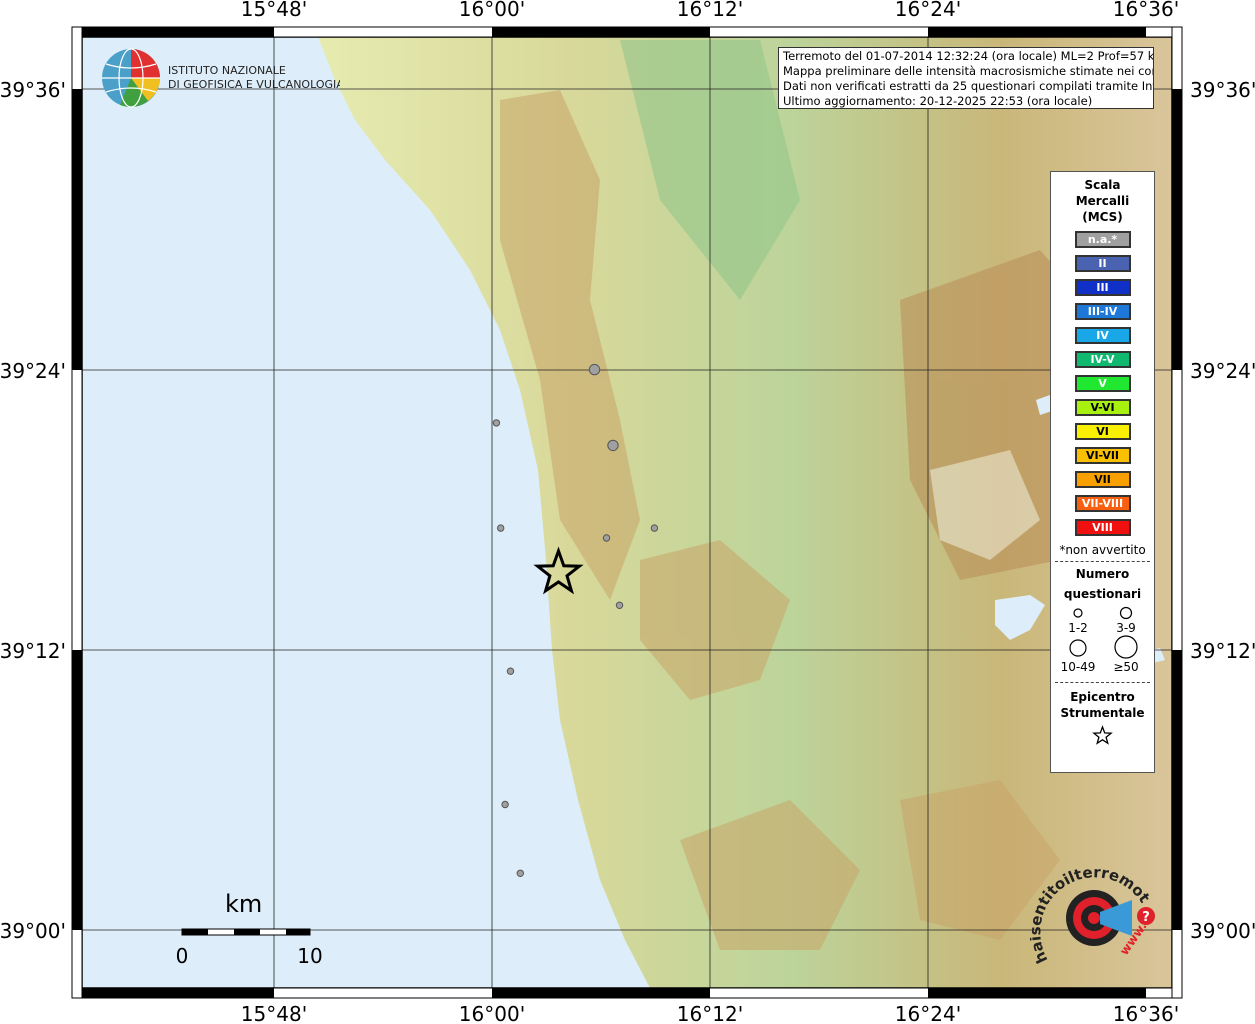 This screenshot has width=1255, height=1024. Describe the element at coordinates (1102, 201) in the screenshot. I see `legend-title-2: Mercalli` at that location.